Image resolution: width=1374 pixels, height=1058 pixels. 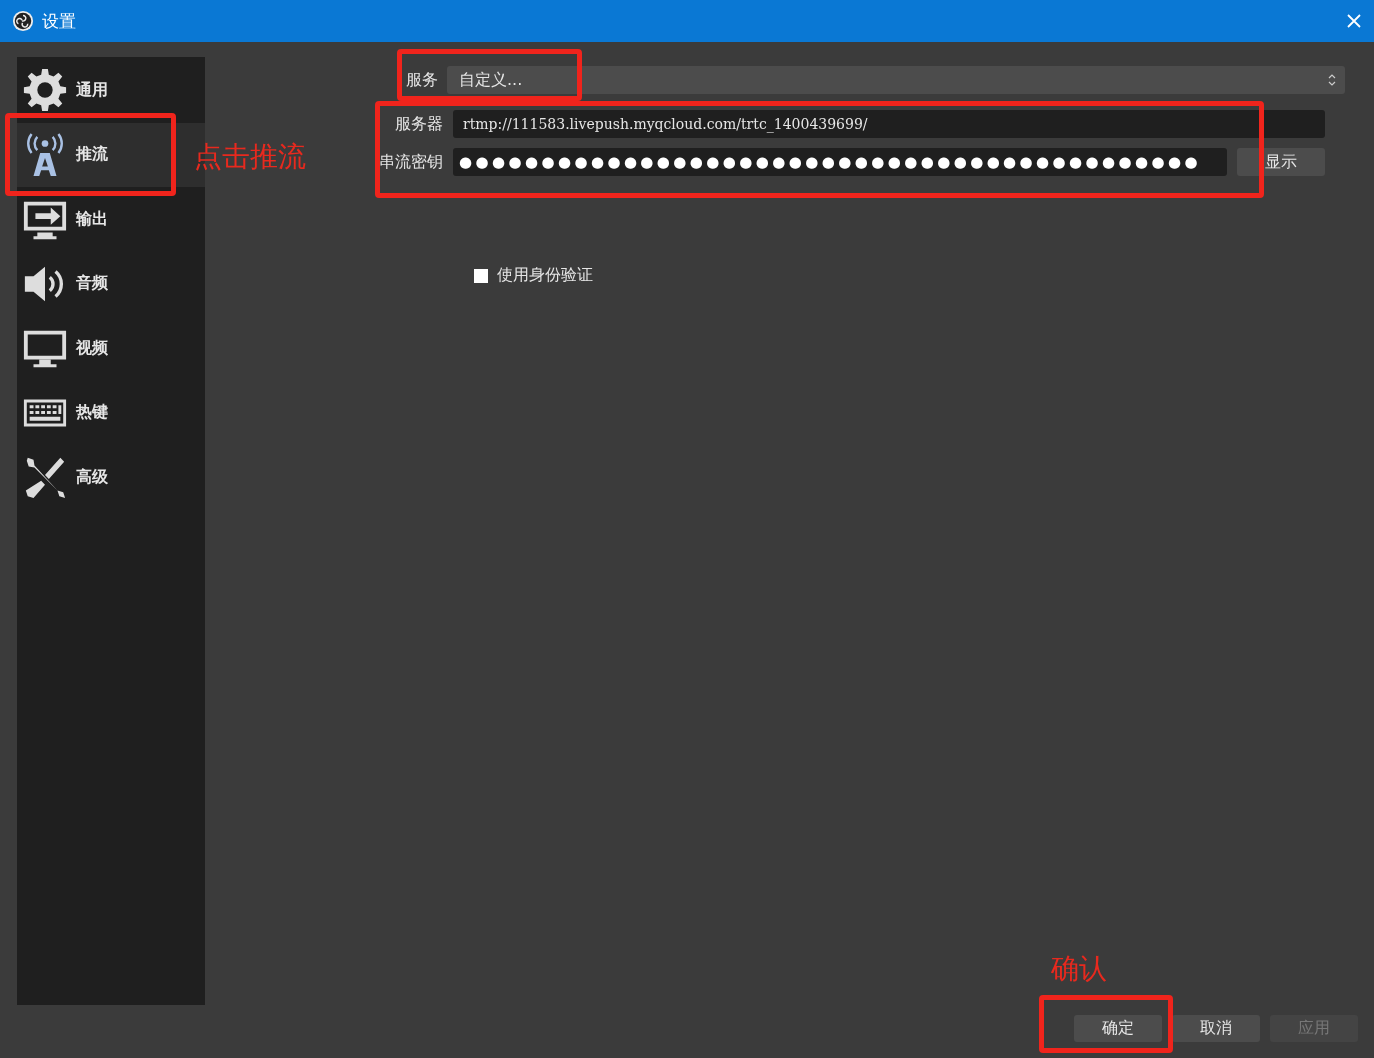 What do you see at coordinates (59, 21) in the screenshot?
I see `window-title: 设置` at bounding box center [59, 21].